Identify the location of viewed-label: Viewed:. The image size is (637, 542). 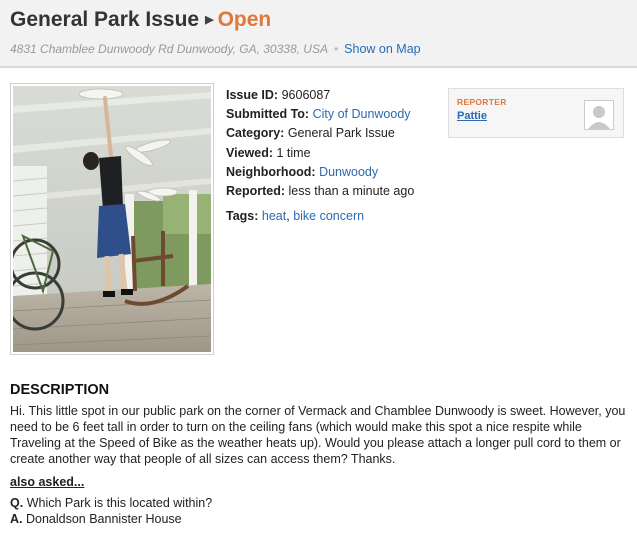
(250, 152).